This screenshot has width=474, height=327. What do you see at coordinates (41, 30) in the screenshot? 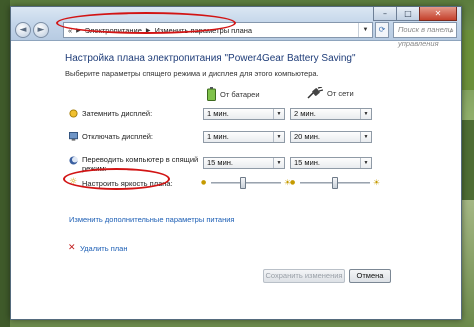
I see `forward-button: ►` at bounding box center [41, 30].